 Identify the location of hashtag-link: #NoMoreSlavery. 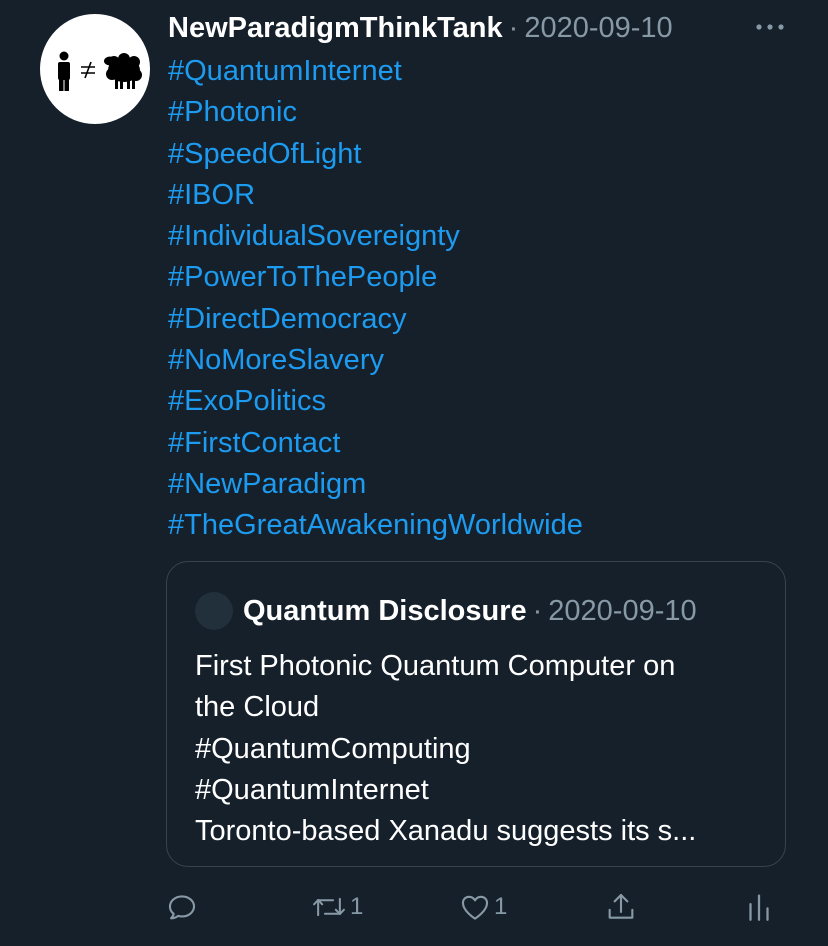
(375, 360).